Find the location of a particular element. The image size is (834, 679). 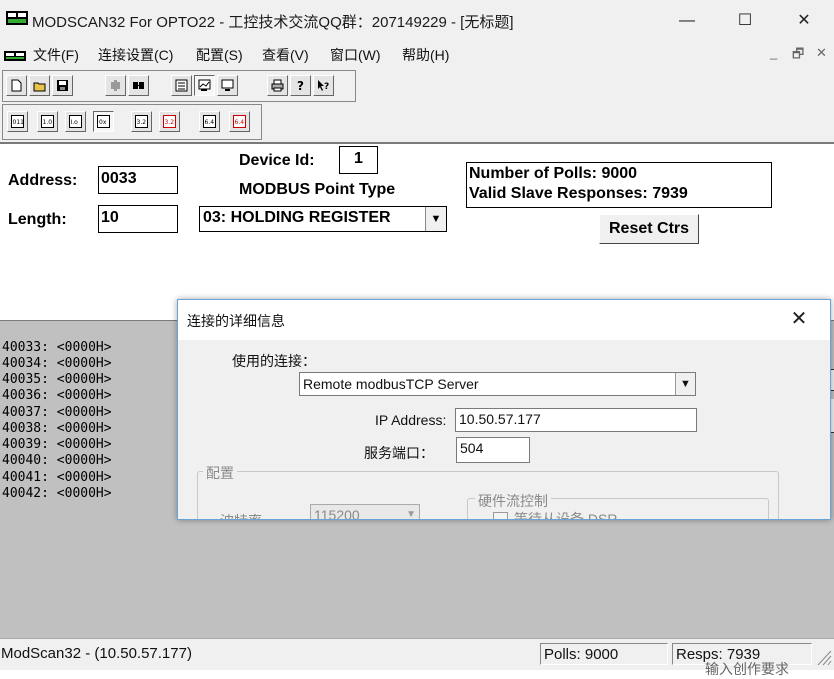

register-row: 40041: <0000H> is located at coordinates (57, 477).